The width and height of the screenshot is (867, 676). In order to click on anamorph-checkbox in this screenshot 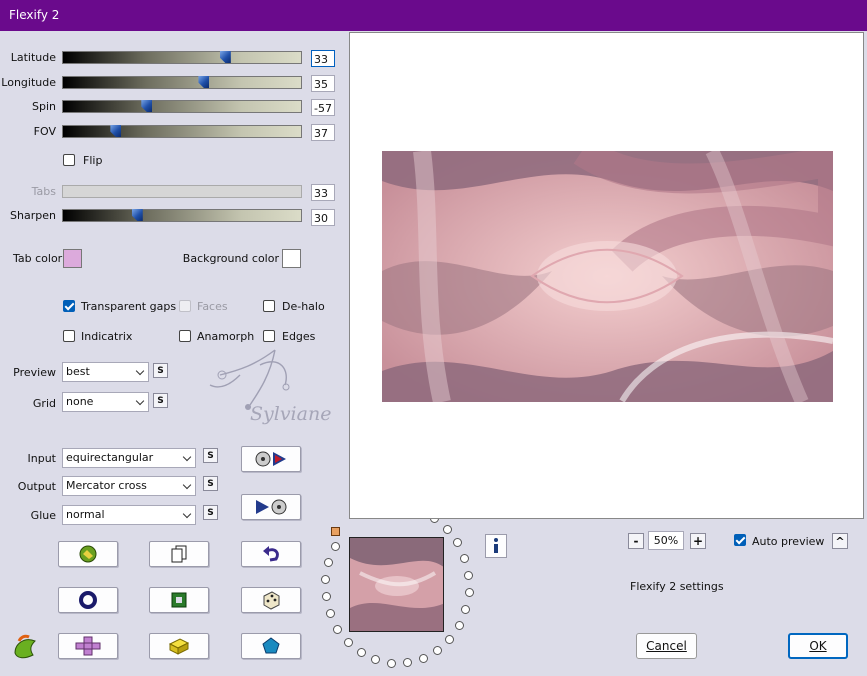, I will do `click(185, 336)`.